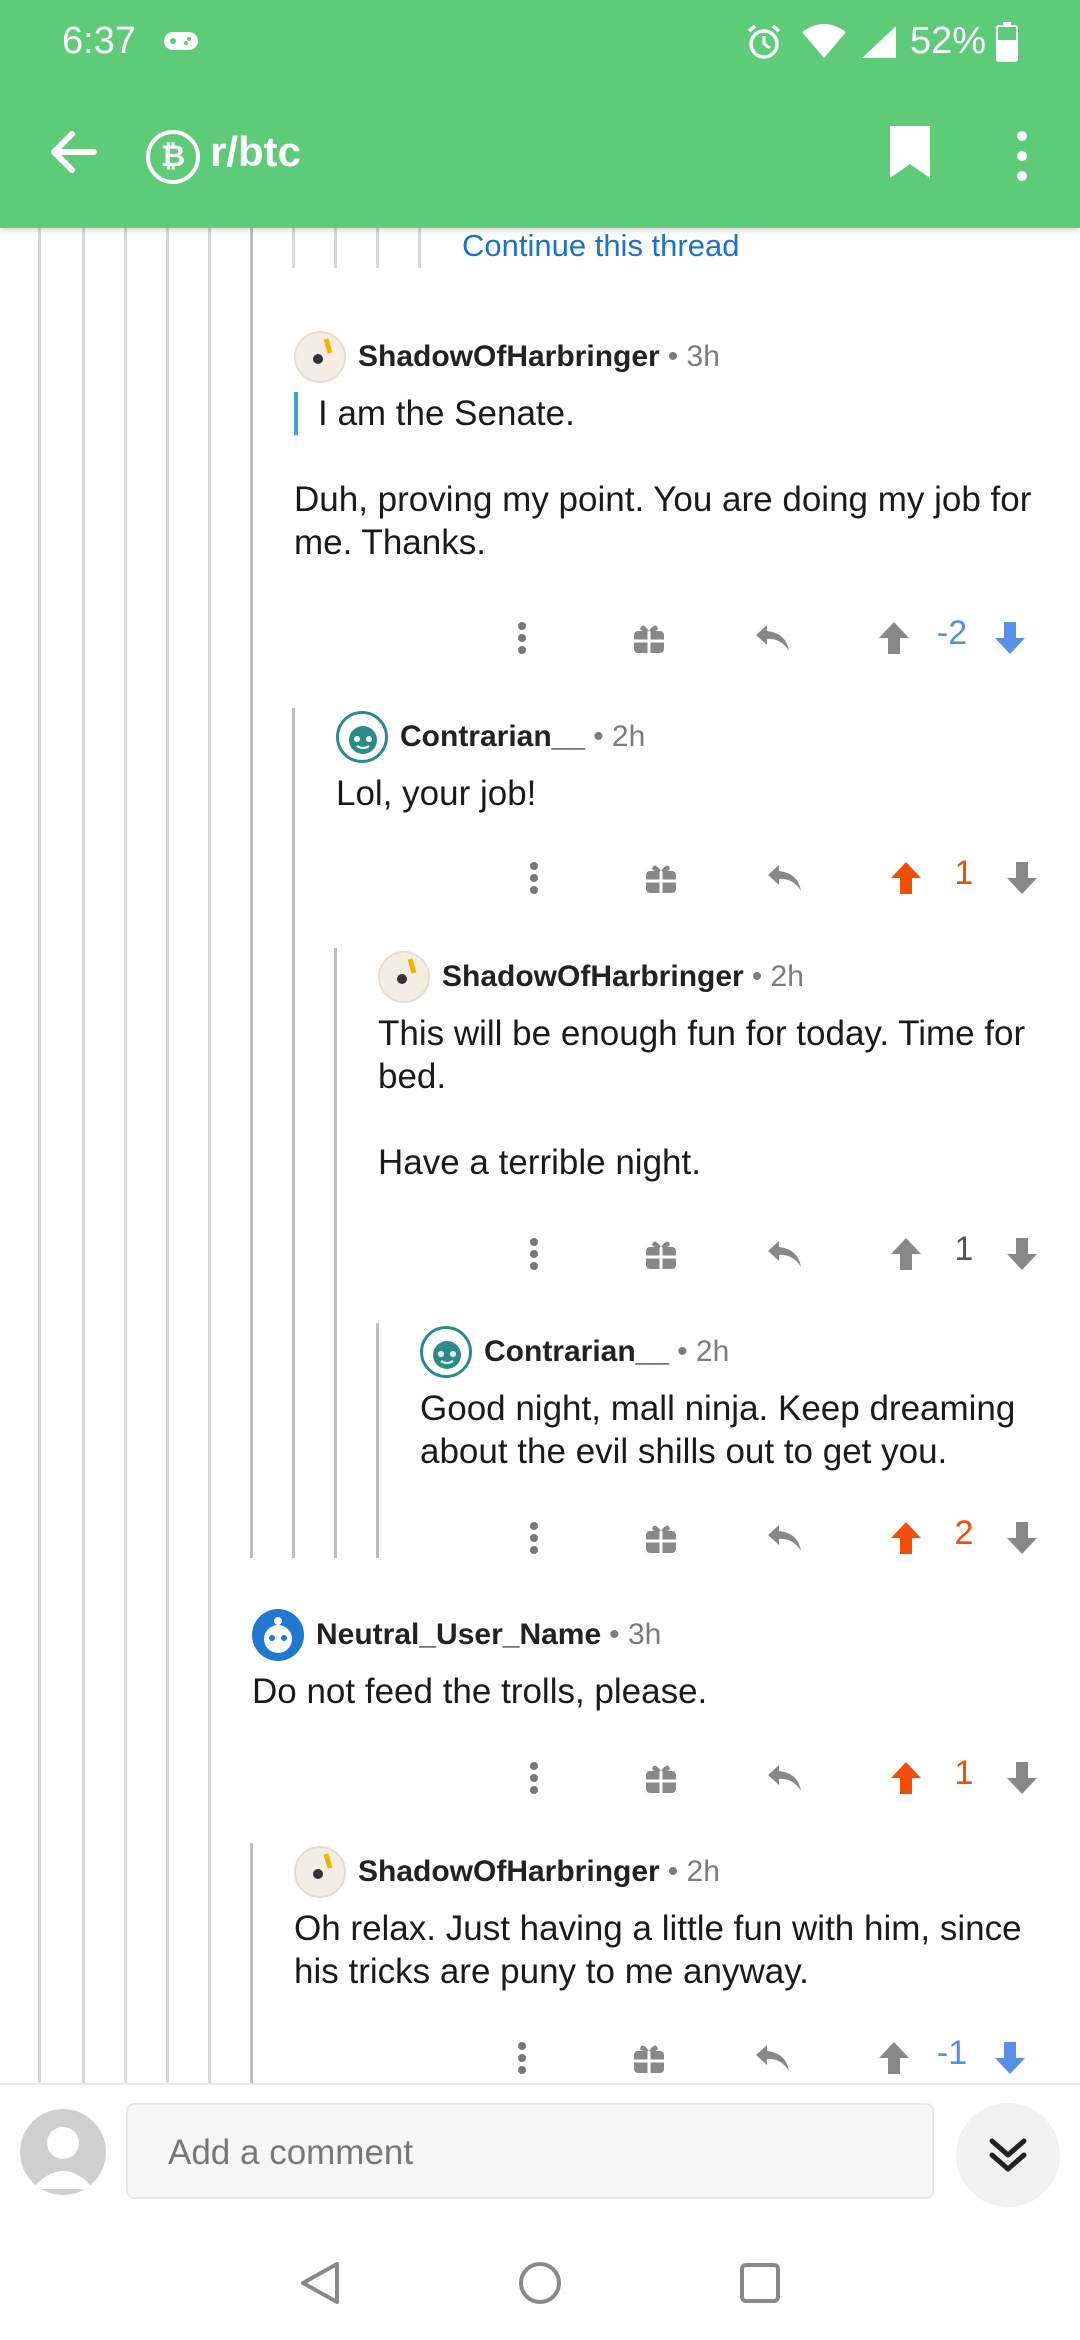 This screenshot has width=1080, height=2340. I want to click on toolbar: ₿ r/btc, so click(540, 155).